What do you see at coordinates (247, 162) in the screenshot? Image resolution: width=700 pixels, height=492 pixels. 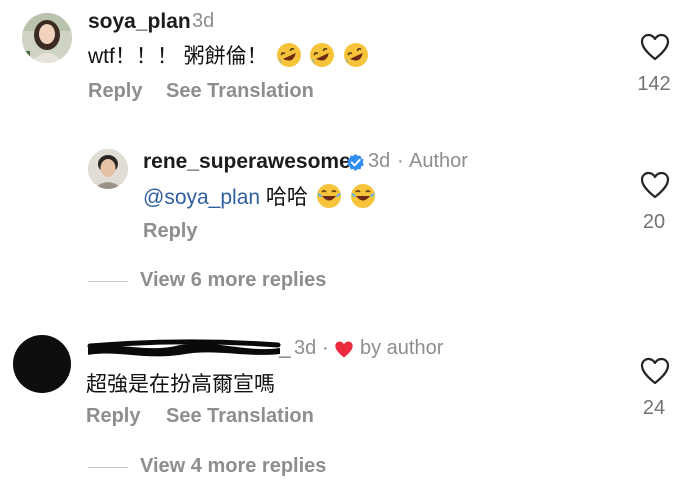 I see `reply-username: rene_superawesome` at bounding box center [247, 162].